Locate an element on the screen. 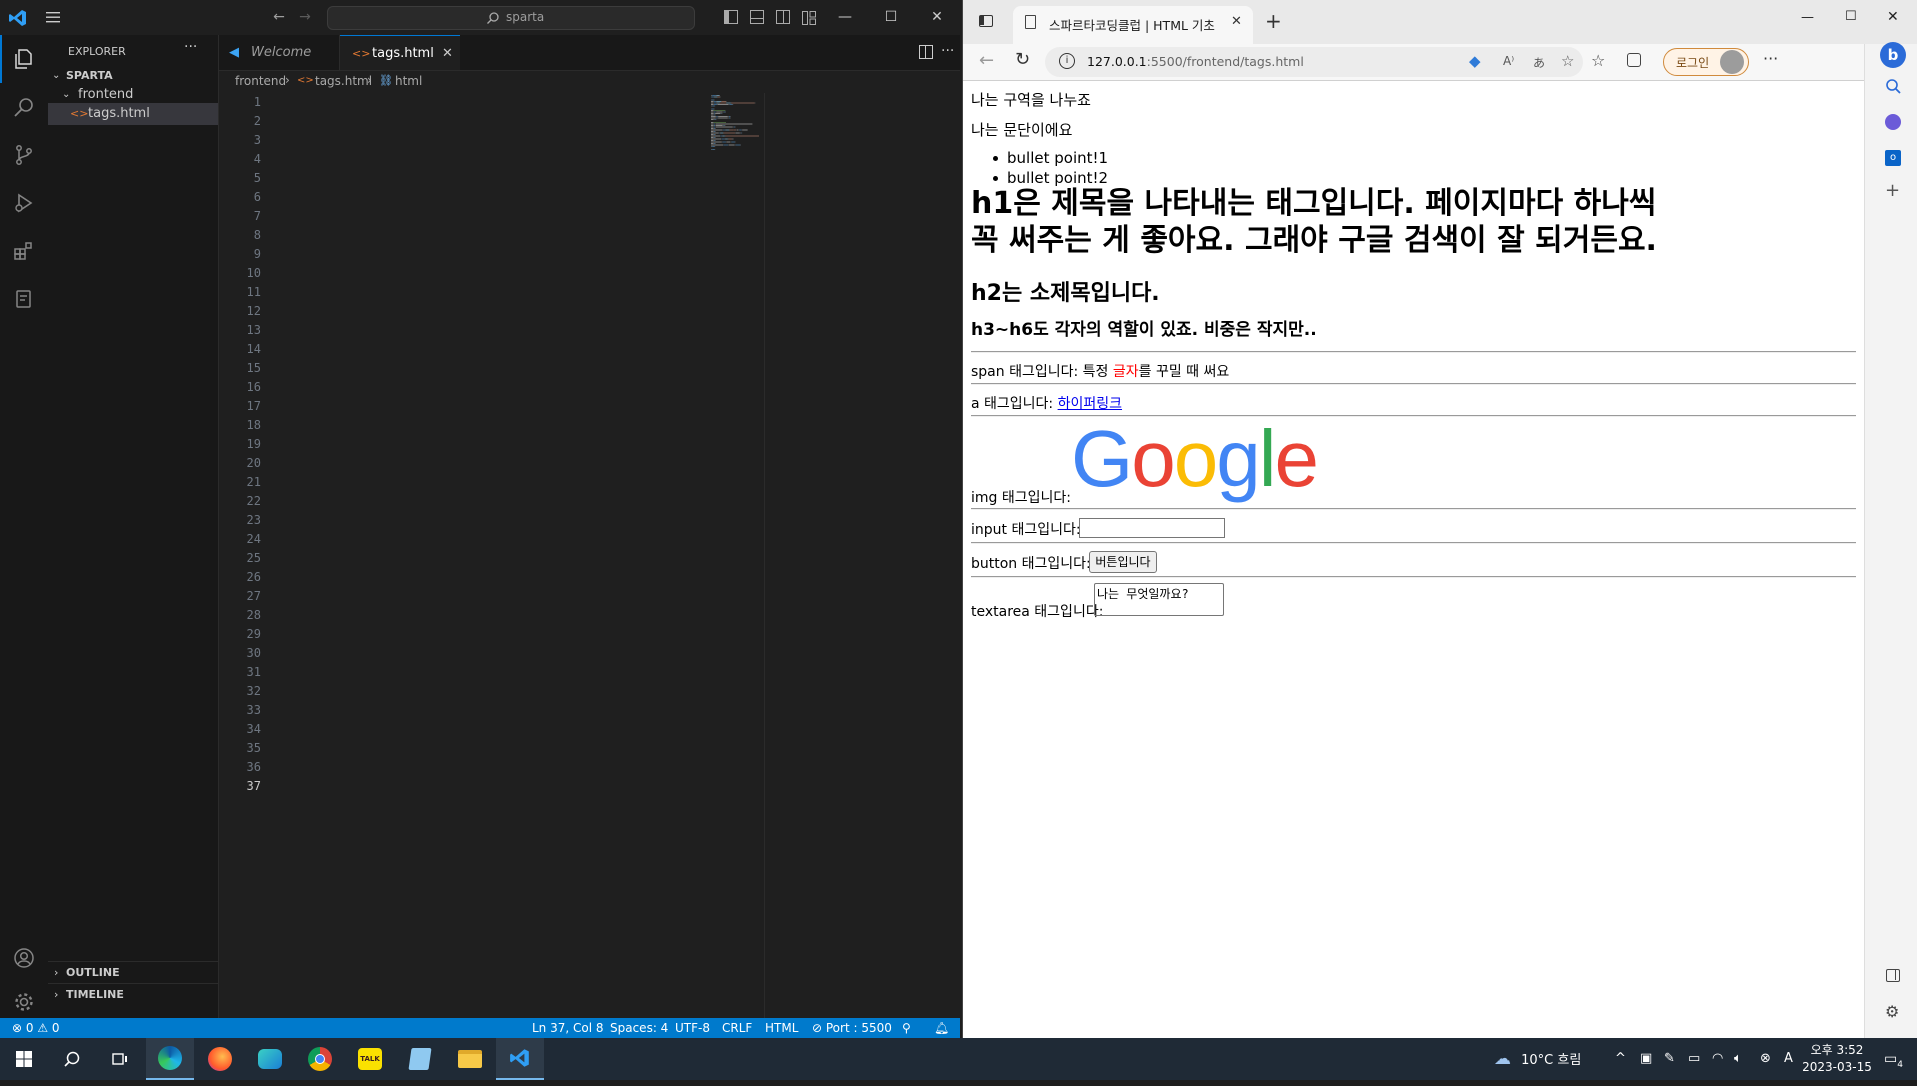  notepad-logo-icon is located at coordinates (420, 1059).